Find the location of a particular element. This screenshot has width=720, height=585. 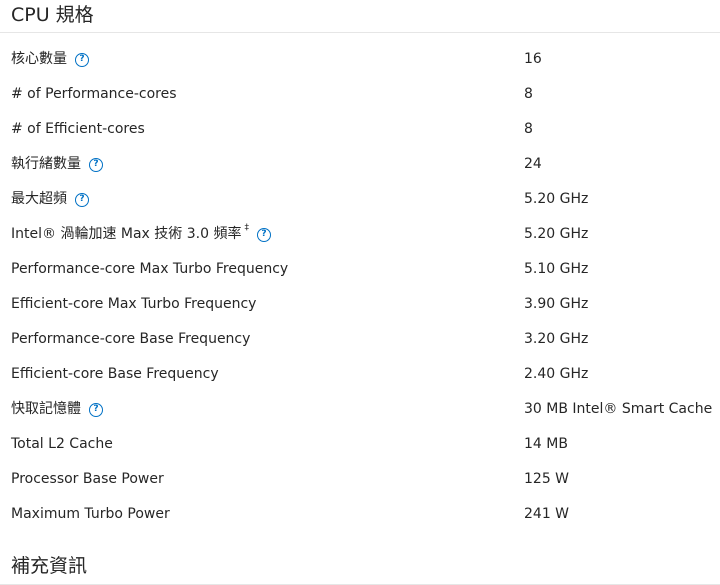

spec-label-cell: Total L2 Cache is located at coordinates (62, 444).